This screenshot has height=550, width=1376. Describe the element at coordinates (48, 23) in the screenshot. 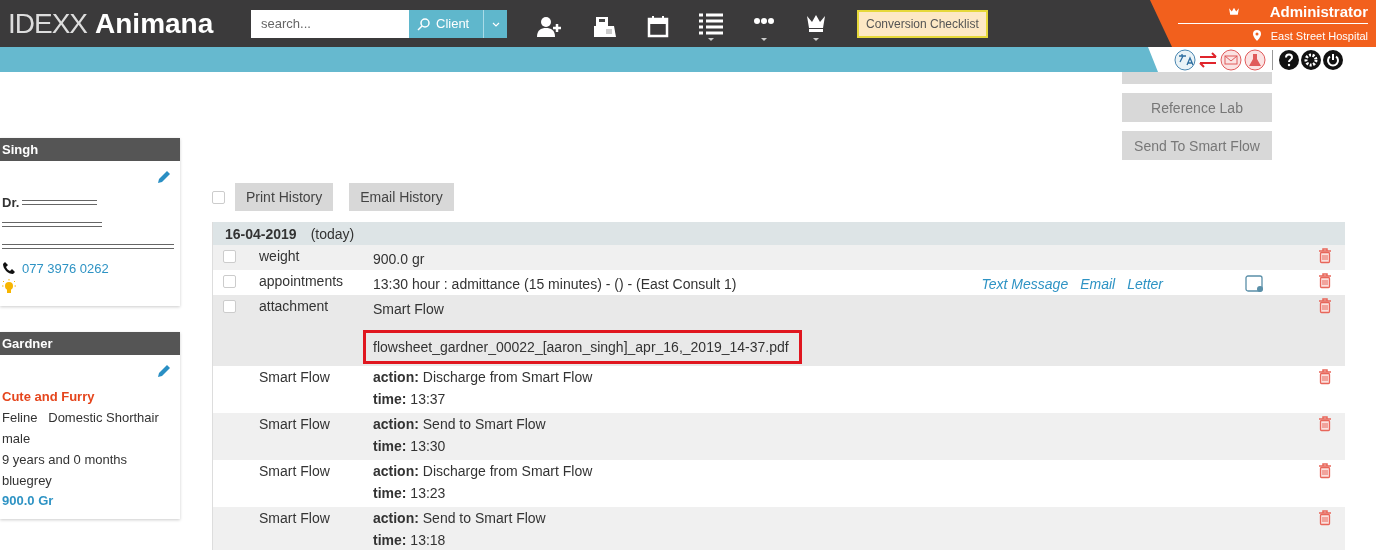

I see `logo-text: IDEXX` at that location.